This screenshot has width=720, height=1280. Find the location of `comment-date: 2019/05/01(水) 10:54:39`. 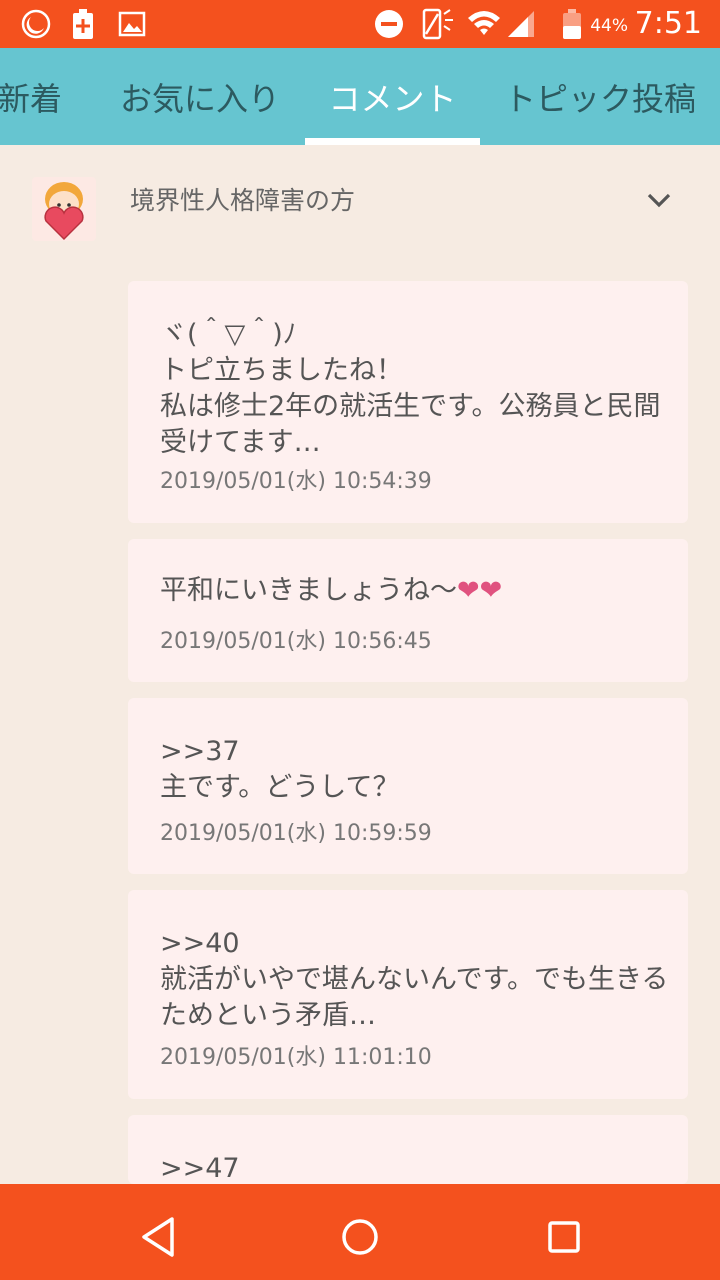

comment-date: 2019/05/01(水) 10:54:39 is located at coordinates (296, 481).